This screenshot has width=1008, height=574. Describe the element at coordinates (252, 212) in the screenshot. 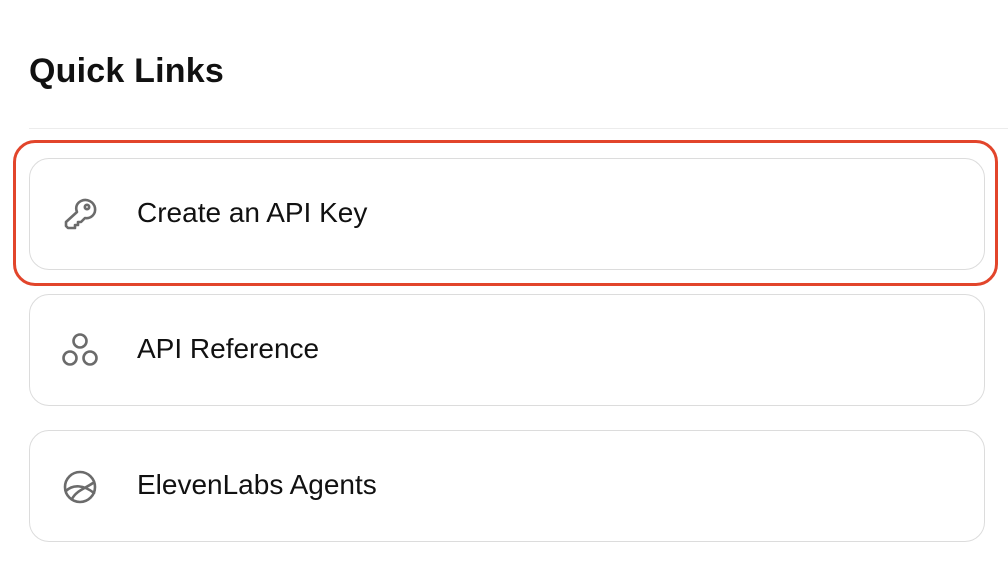

I see `link-label: Create an API Key` at that location.